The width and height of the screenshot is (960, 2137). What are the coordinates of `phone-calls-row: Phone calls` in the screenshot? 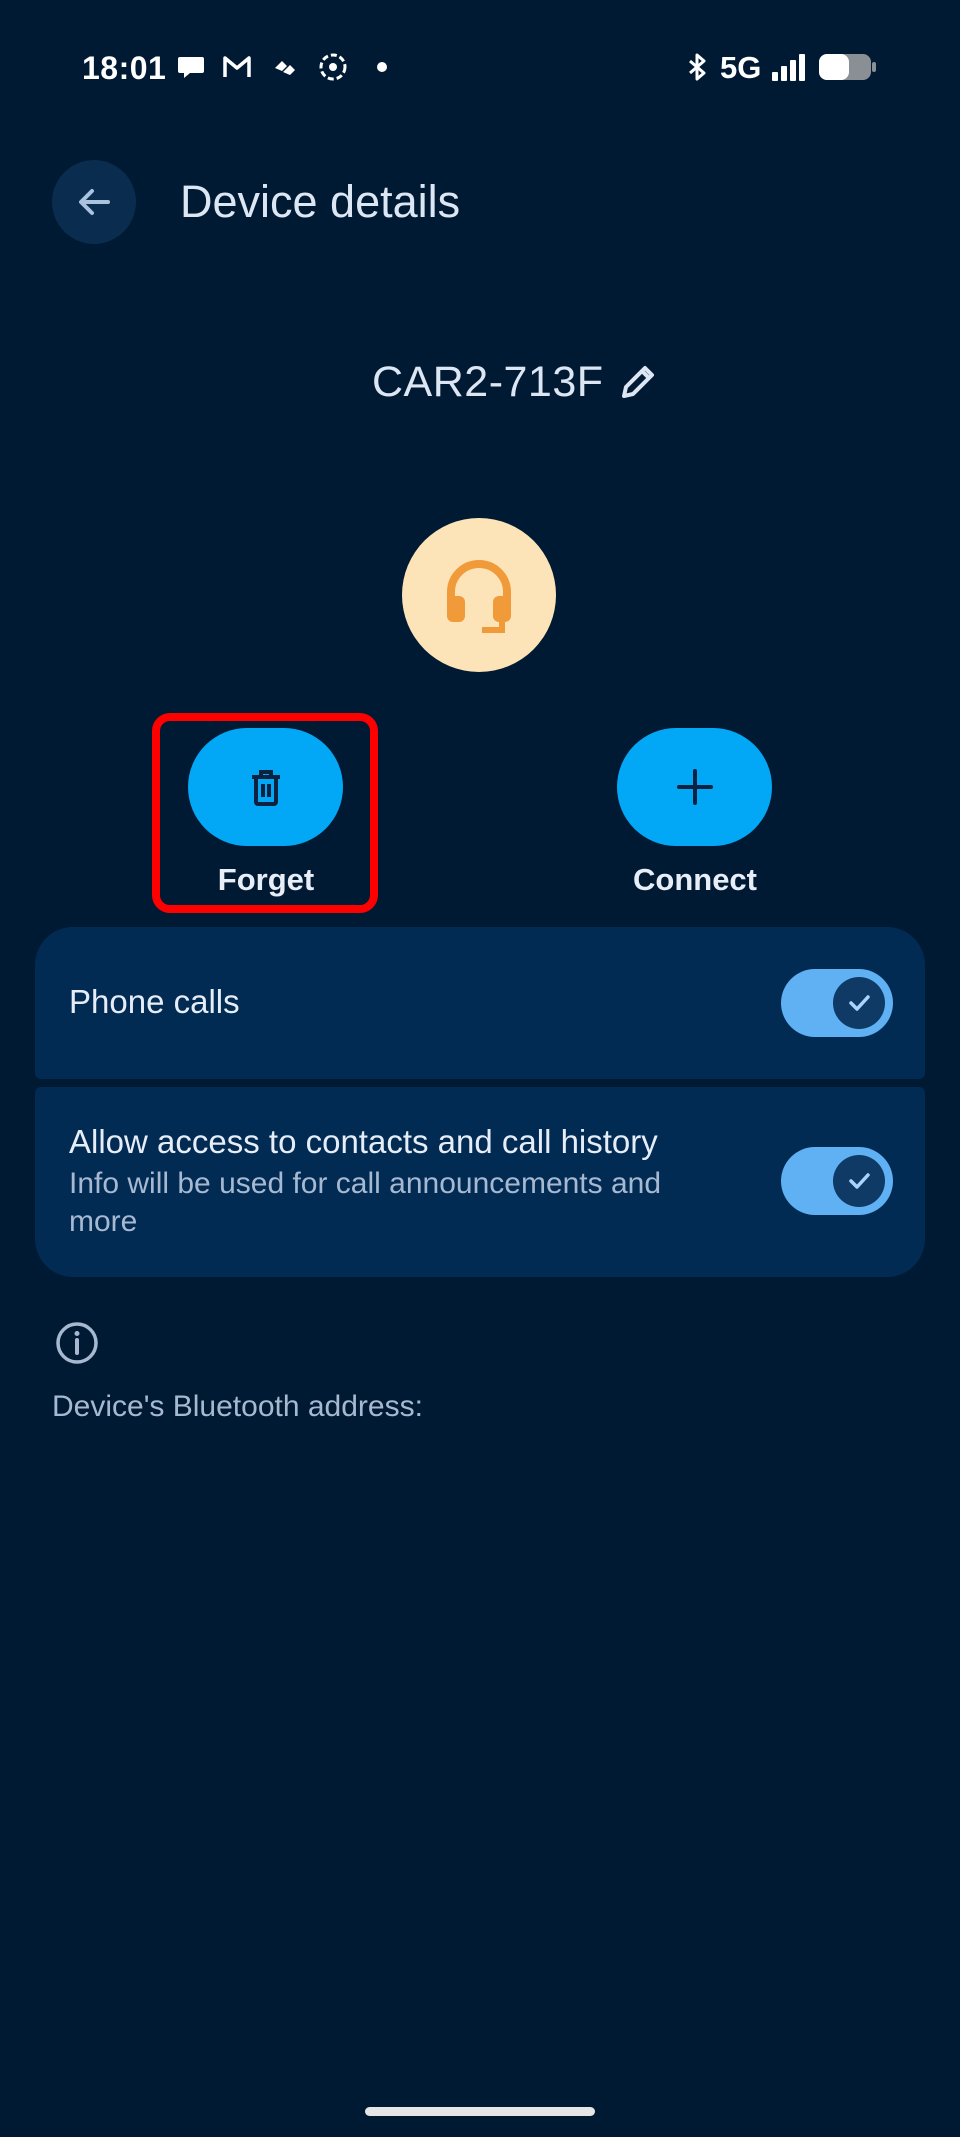 It's located at (480, 1003).